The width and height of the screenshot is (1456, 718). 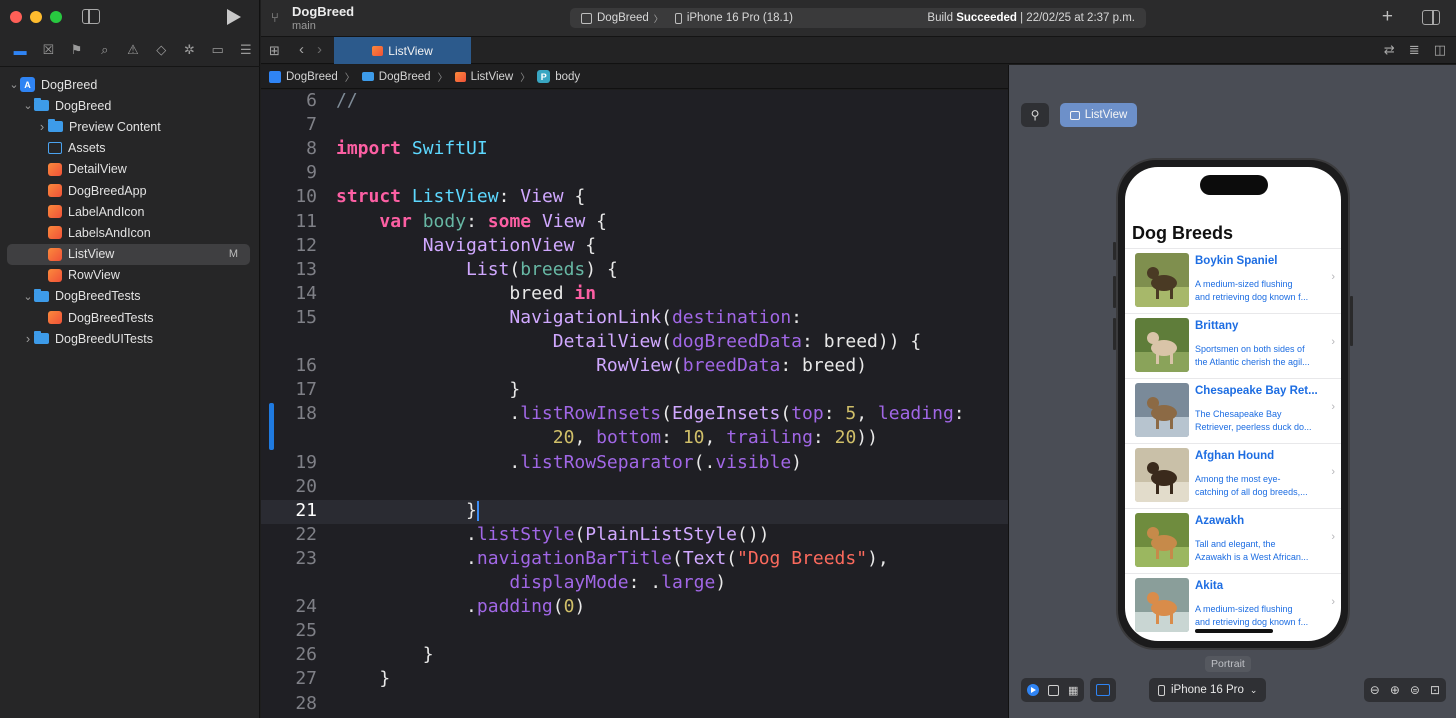 I want to click on zoom-to-fit-icon: ⊜, so click(x=1415, y=690).